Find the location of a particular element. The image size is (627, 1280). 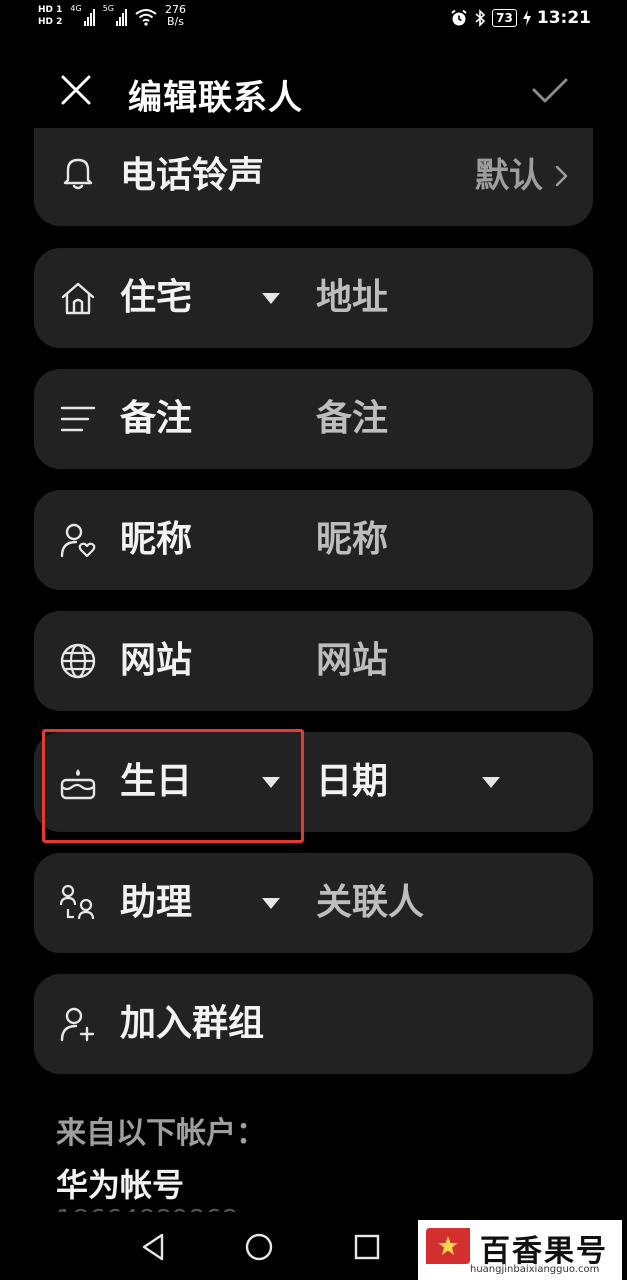

globe-icon is located at coordinates (78, 661).